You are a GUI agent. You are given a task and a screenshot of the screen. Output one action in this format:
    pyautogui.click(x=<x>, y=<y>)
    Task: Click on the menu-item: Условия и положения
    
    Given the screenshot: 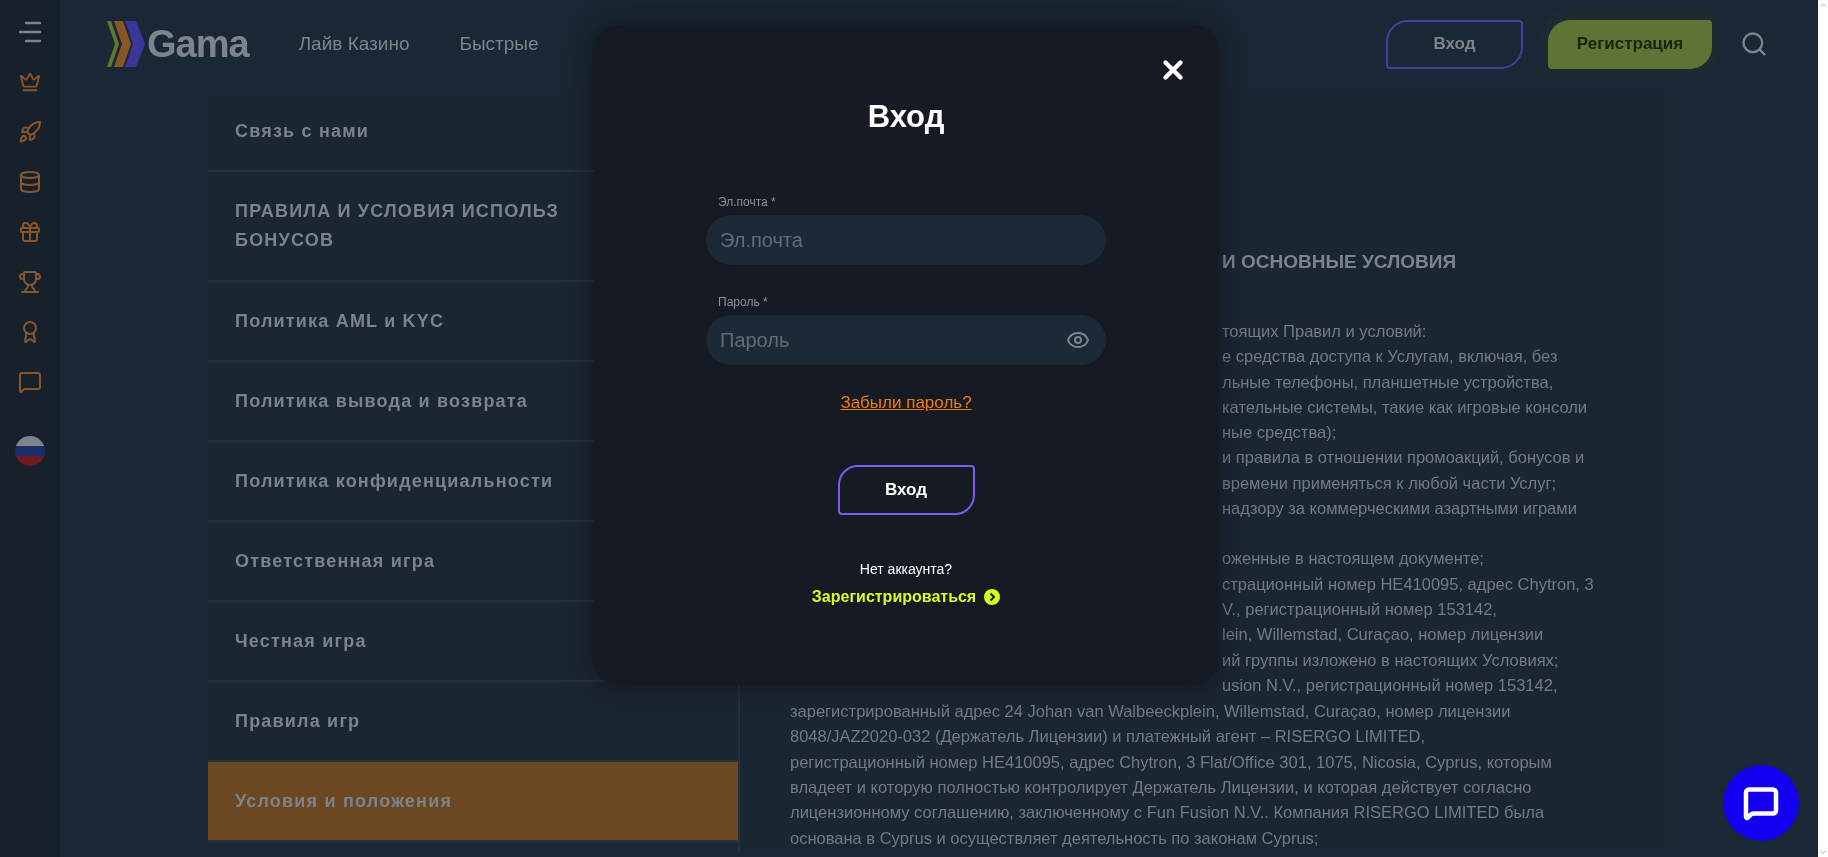 What is the action you would take?
    pyautogui.click(x=473, y=802)
    